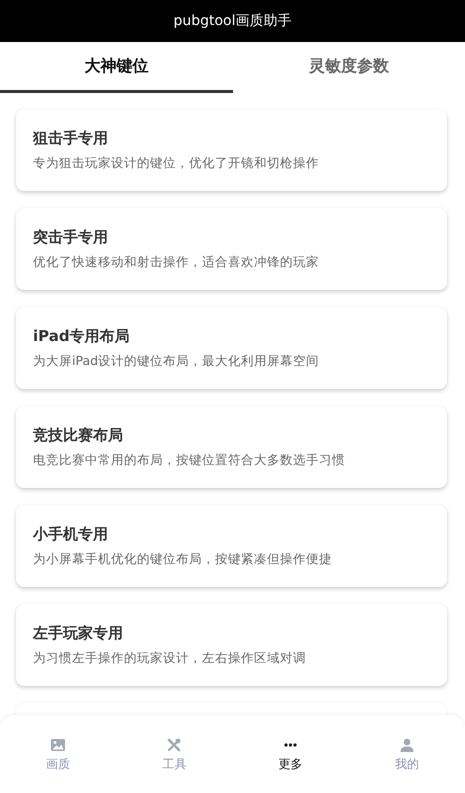 This screenshot has width=465, height=793. Describe the element at coordinates (78, 435) in the screenshot. I see `card-title: 竞技比赛布局` at that location.